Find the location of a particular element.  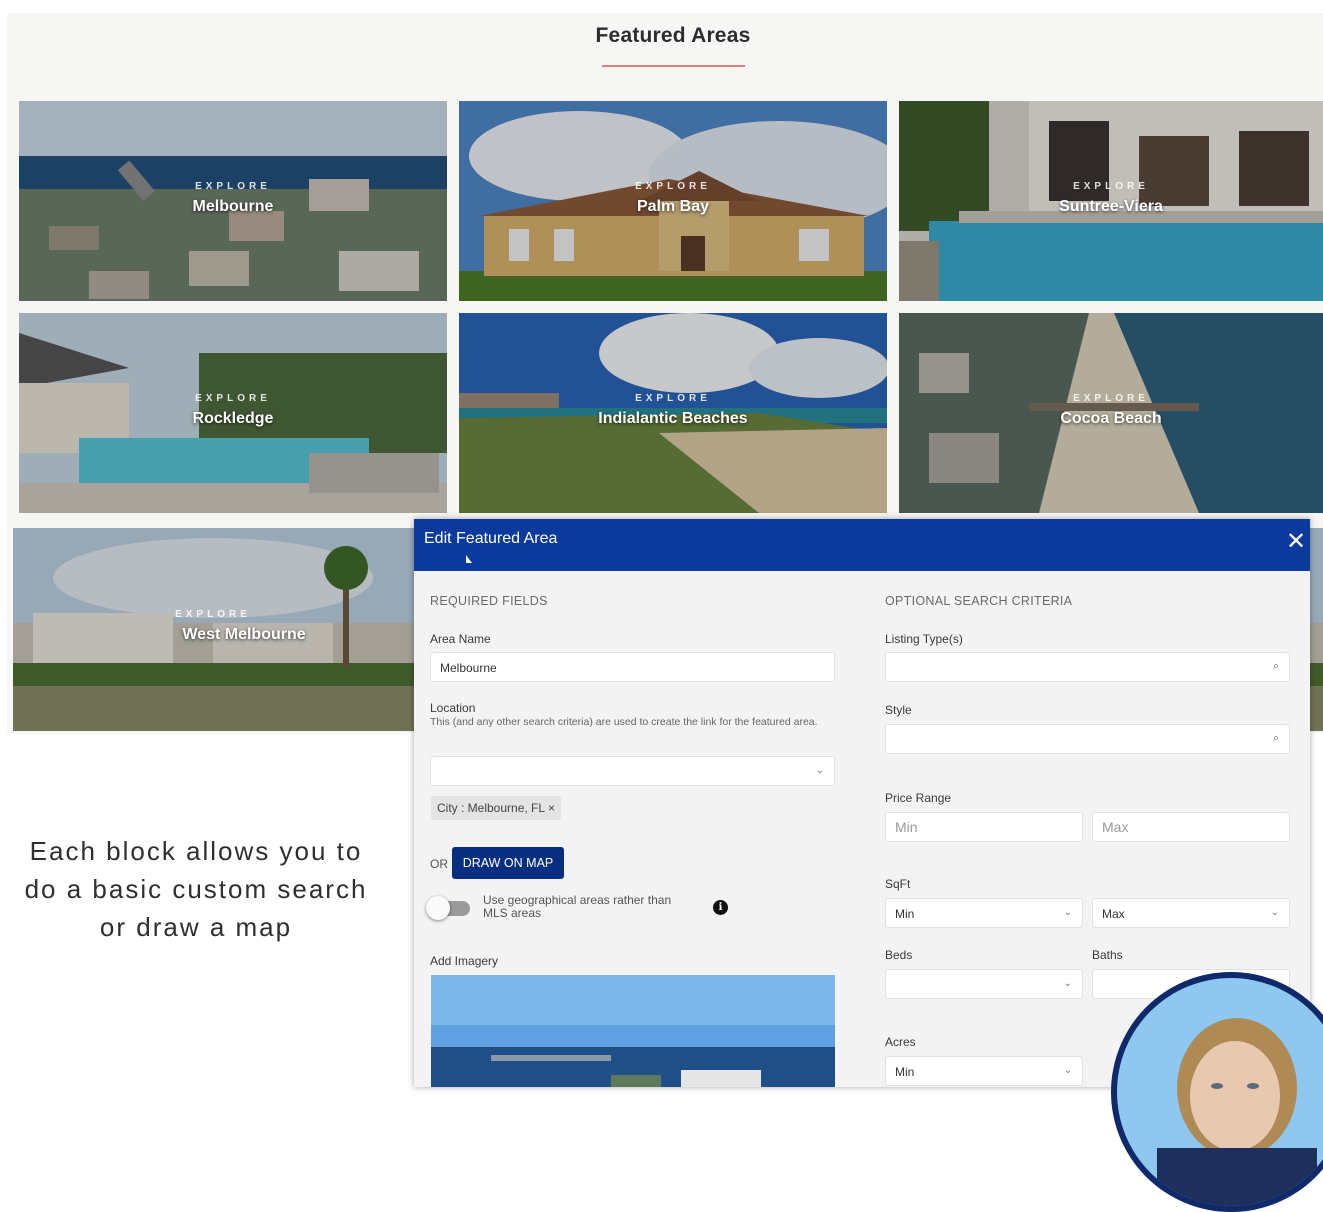

area-name: Indialantic Beaches is located at coordinates (673, 418).